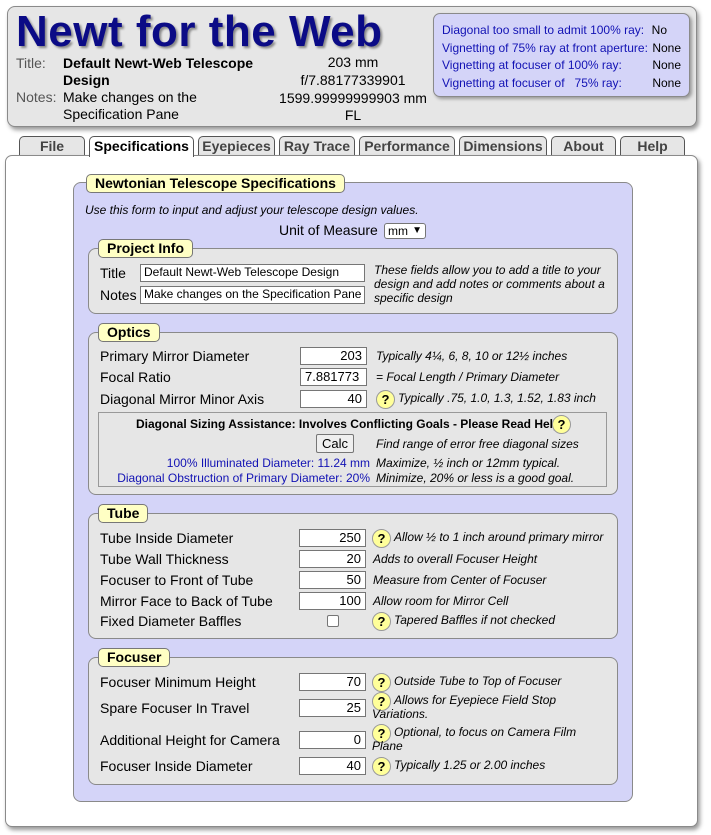  What do you see at coordinates (129, 332) in the screenshot?
I see `optics-legend: Optics` at bounding box center [129, 332].